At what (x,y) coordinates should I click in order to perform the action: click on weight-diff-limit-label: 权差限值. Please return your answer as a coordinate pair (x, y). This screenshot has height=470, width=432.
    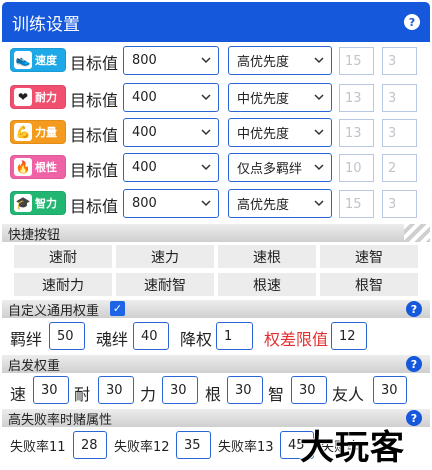
    Looking at the image, I should click on (296, 339).